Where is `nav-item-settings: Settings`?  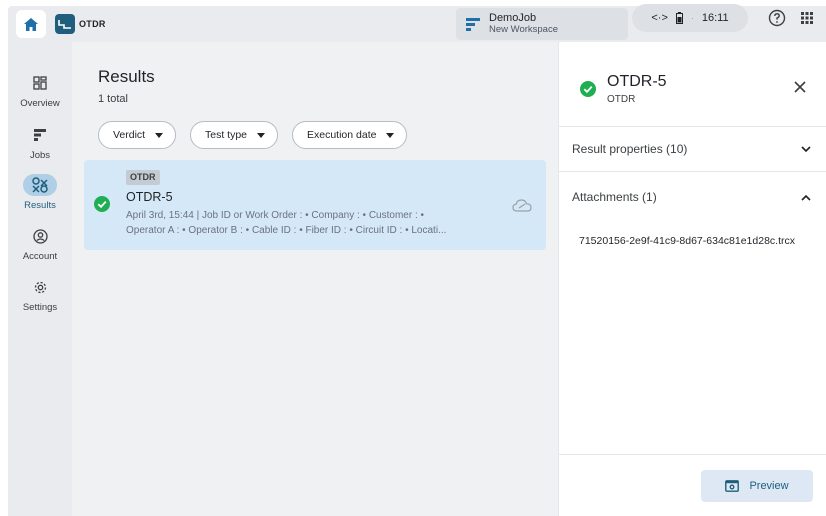 nav-item-settings: Settings is located at coordinates (40, 294).